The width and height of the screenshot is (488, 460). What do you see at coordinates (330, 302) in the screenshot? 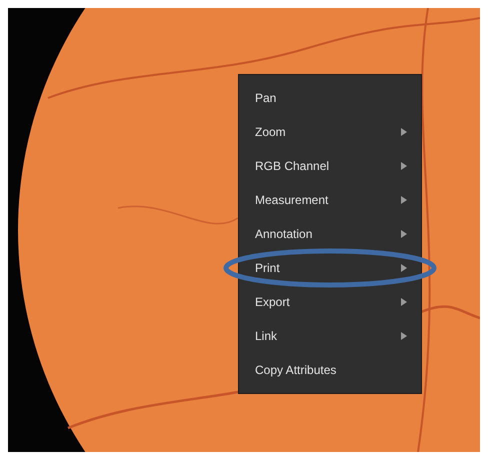
I see `menu-item: Export` at bounding box center [330, 302].